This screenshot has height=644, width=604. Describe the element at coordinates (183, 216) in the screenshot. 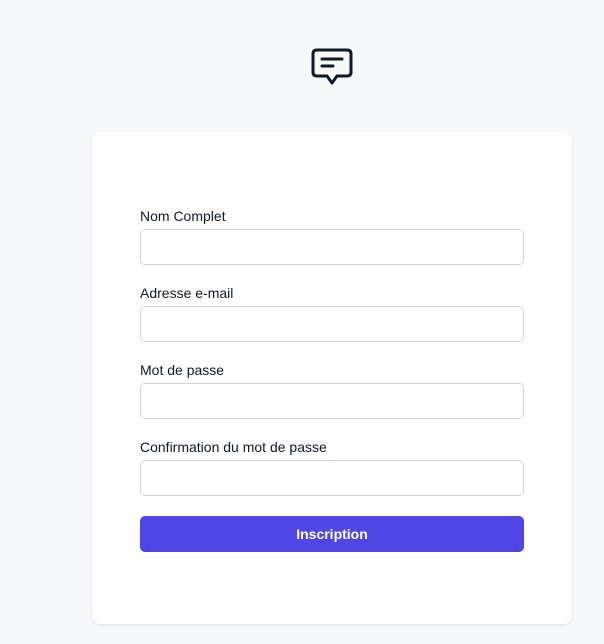

I see `full-name-label: Nom Complet` at that location.